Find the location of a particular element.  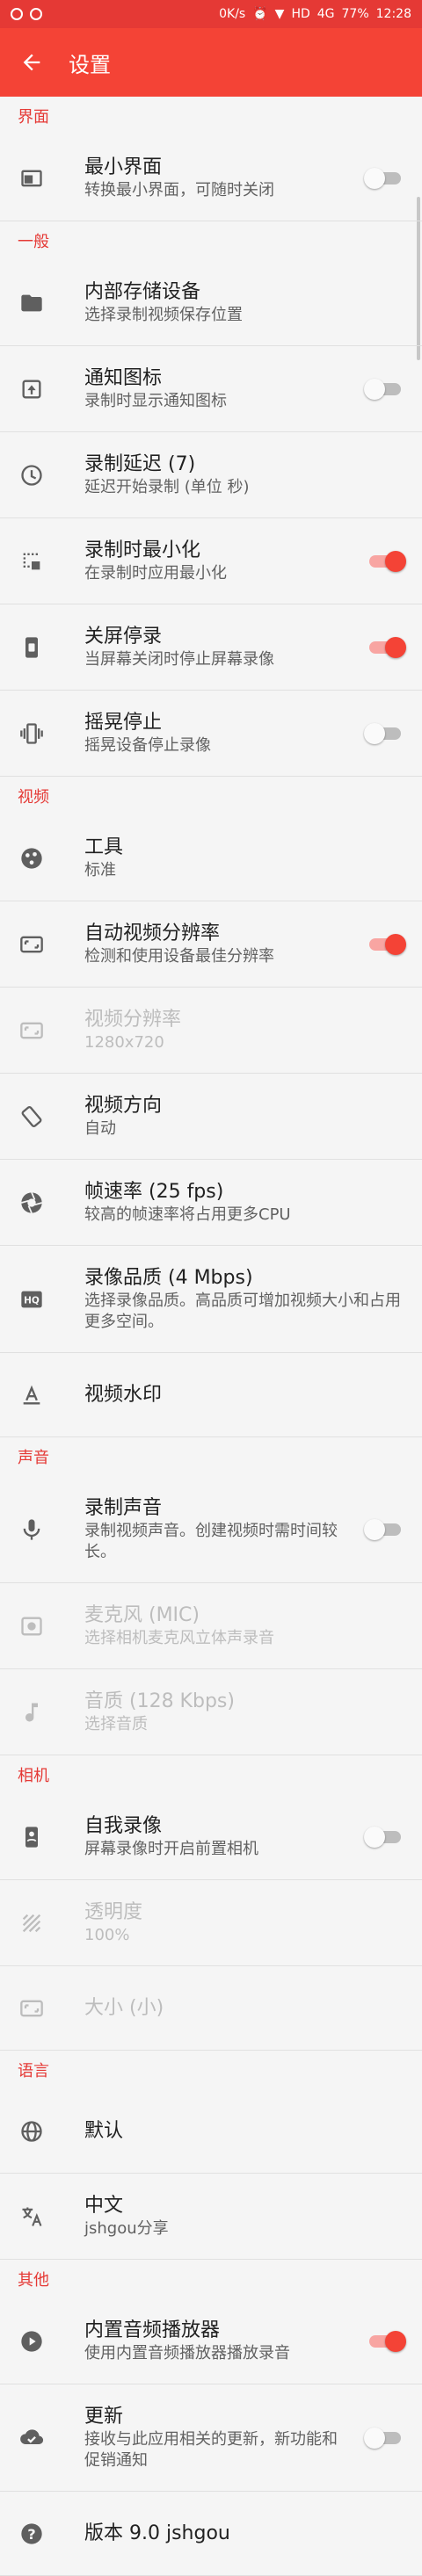

setting-item: HQ 录像品质 (4 Mbps) 选择录像品质。高品质可增加视频大小和占用更多空间。 is located at coordinates (211, 1299).